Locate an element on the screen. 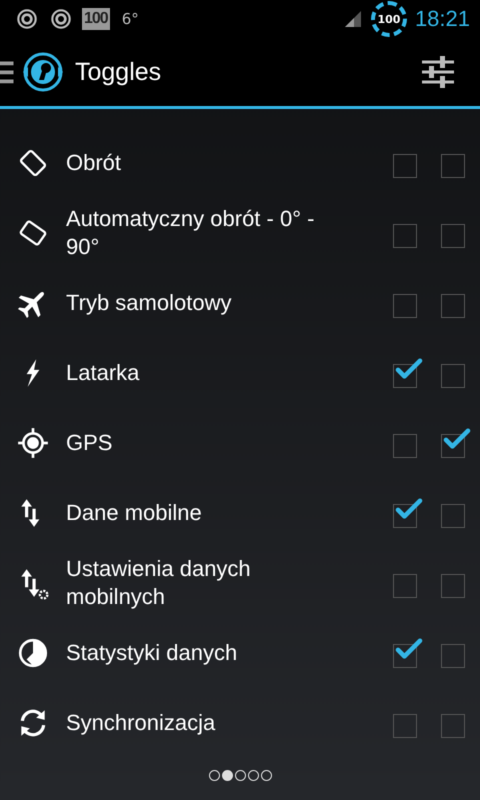 The height and width of the screenshot is (800, 480). toggle-label: Obrót is located at coordinates (94, 163).